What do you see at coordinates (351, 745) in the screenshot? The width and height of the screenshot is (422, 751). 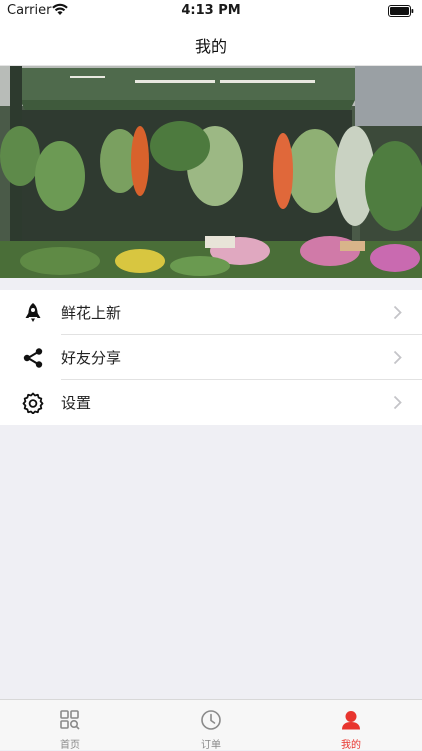 I see `tab-label: 我的` at bounding box center [351, 745].